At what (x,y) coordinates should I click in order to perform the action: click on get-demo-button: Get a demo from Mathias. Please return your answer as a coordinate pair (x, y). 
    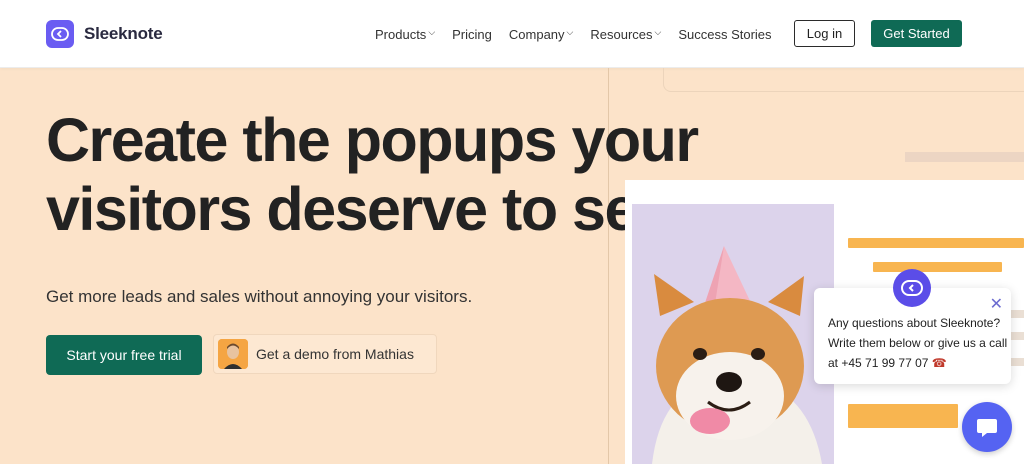
    Looking at the image, I should click on (325, 354).